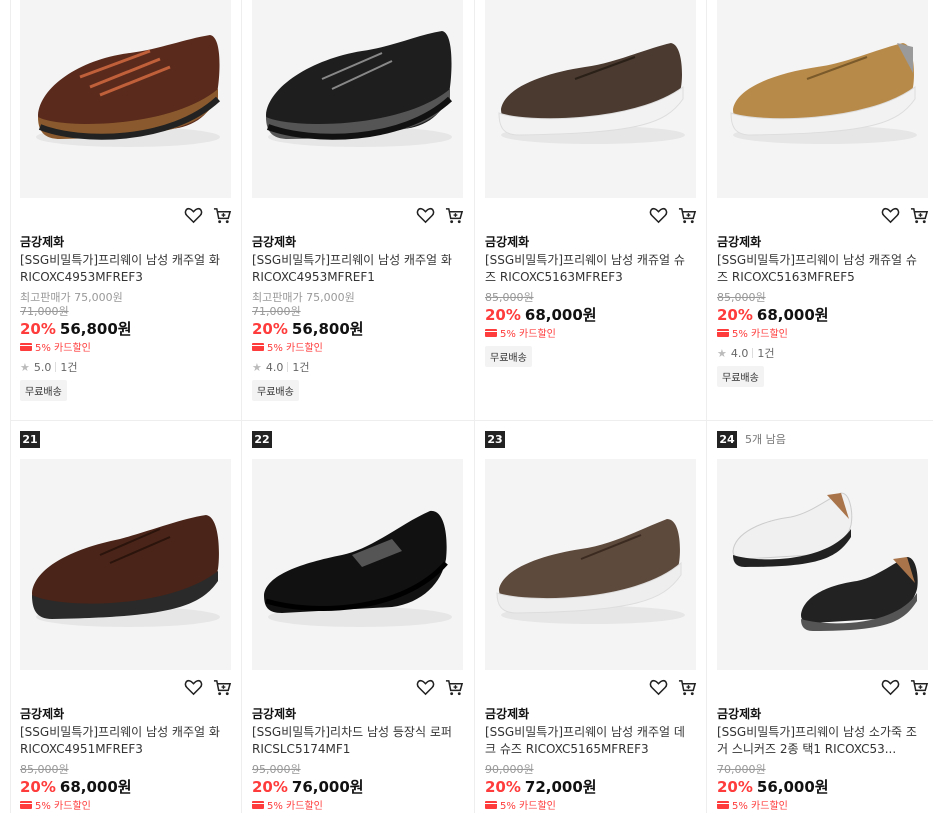 The height and width of the screenshot is (813, 933). What do you see at coordinates (792, 787) in the screenshot?
I see `price-value: 56,000원` at bounding box center [792, 787].